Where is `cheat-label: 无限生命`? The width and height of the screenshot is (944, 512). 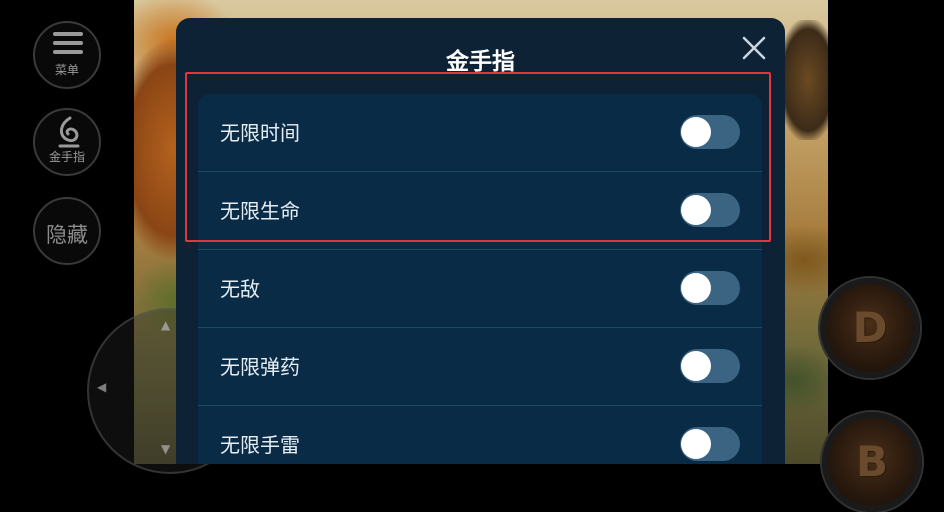 cheat-label: 无限生命 is located at coordinates (260, 211).